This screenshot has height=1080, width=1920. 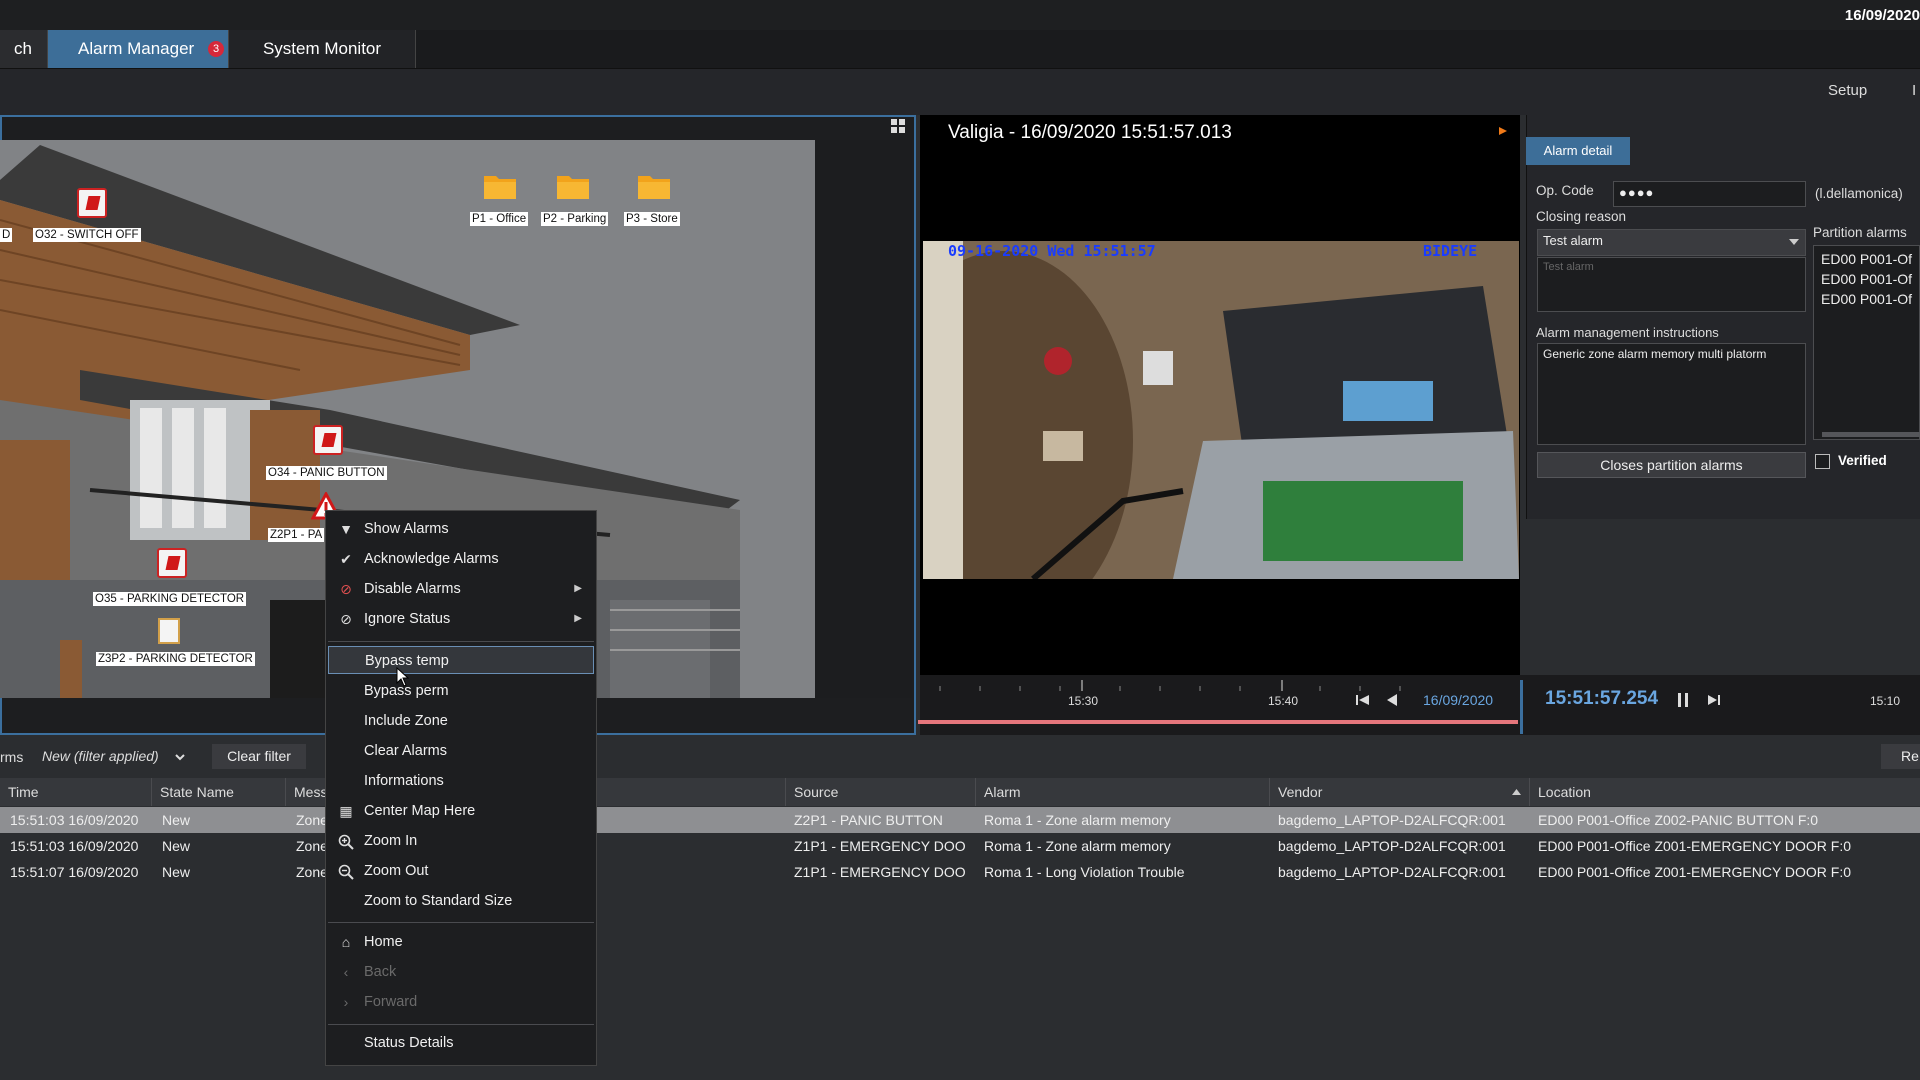 I want to click on map-label-o32: O32 - SWITCH OFF, so click(x=87, y=235).